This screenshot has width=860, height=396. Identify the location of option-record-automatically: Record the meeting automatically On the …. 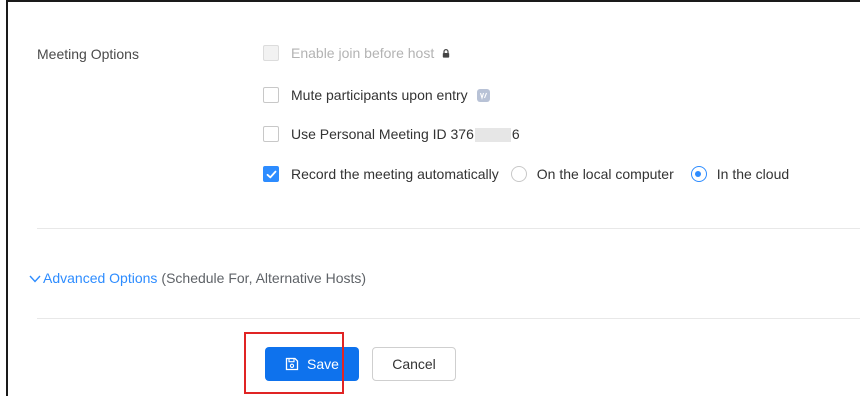
(526, 174).